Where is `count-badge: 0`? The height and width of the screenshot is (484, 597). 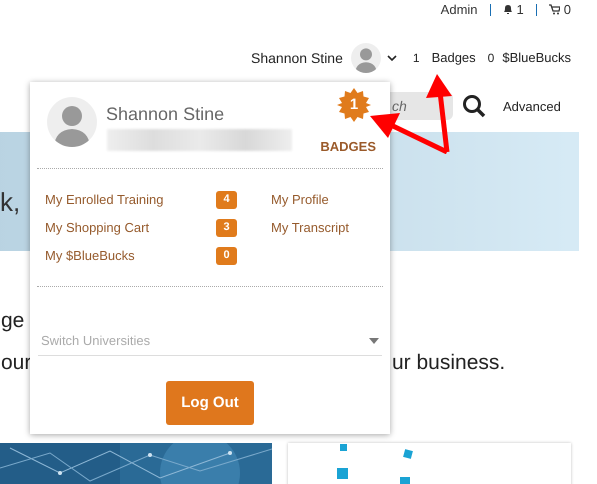 count-badge: 0 is located at coordinates (226, 255).